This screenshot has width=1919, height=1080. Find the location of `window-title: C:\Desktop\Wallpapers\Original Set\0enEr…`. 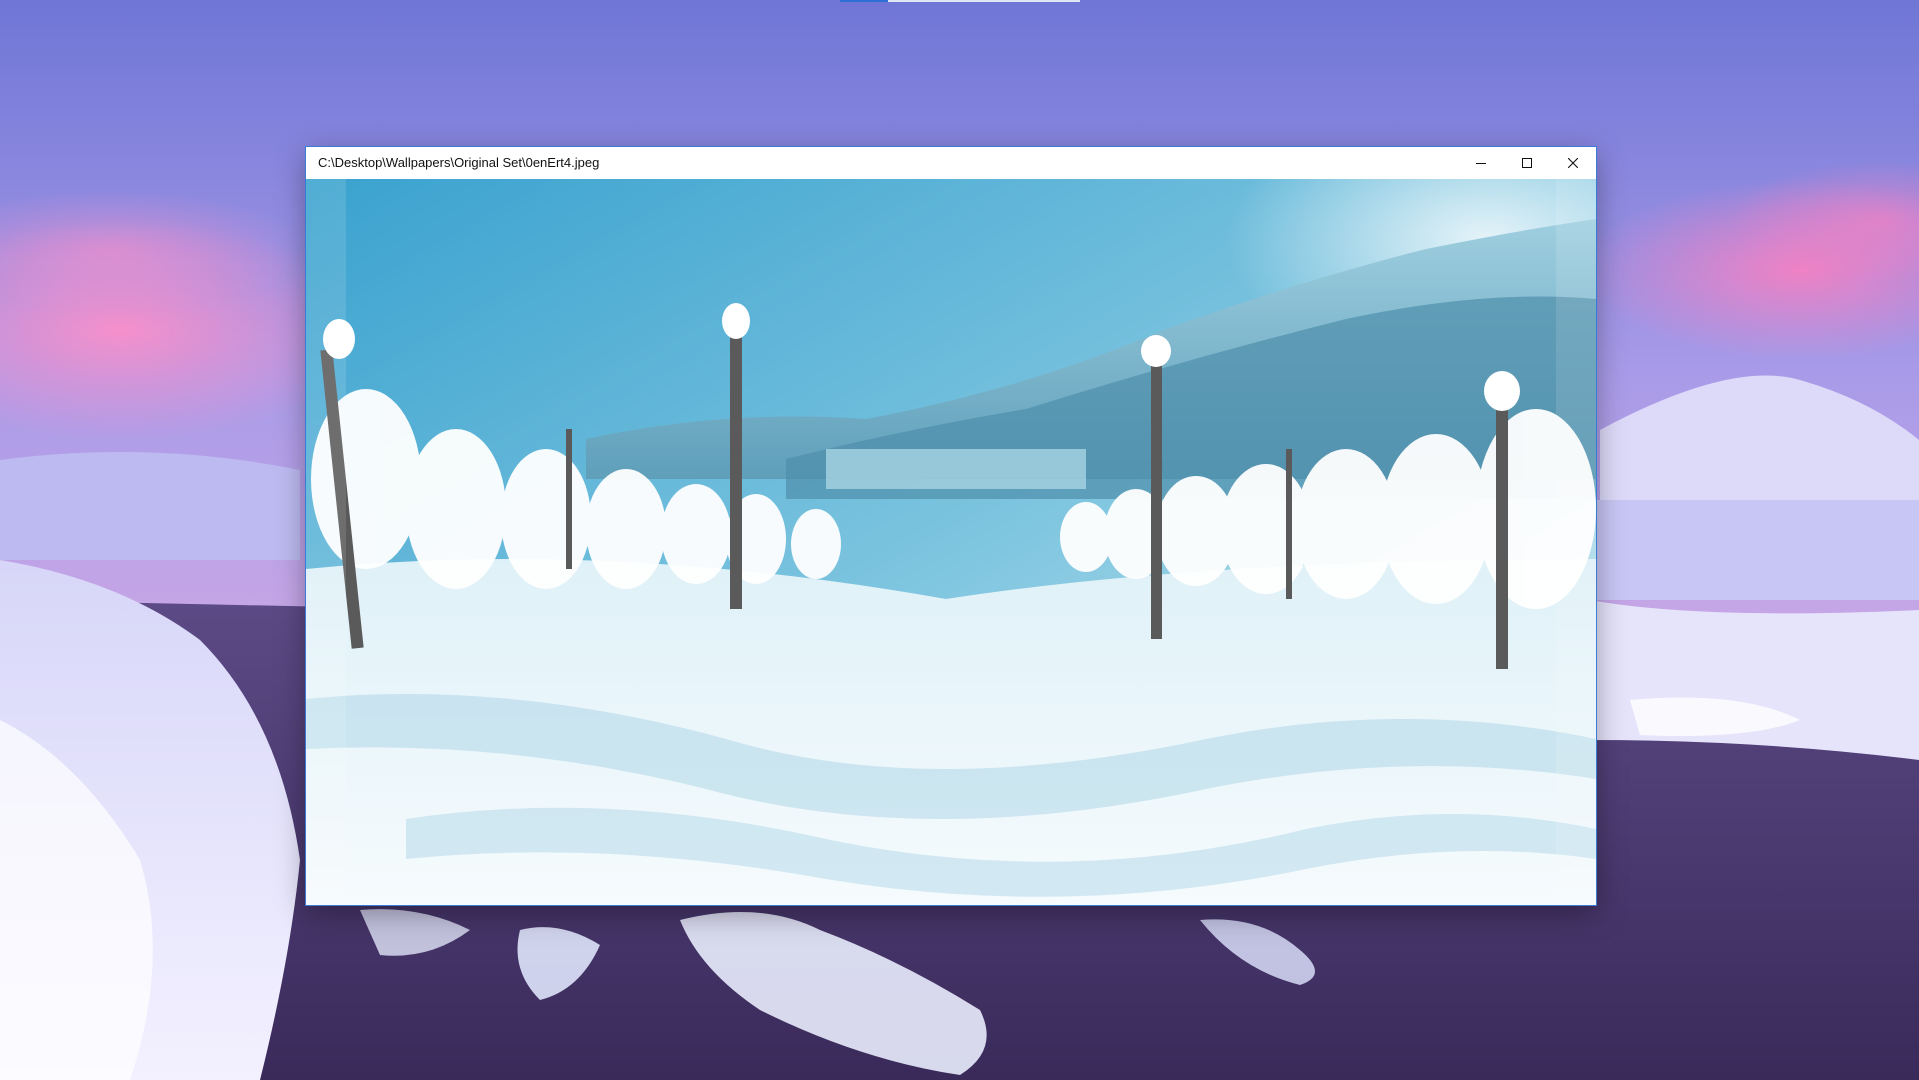

window-title: C:\Desktop\Wallpapers\Original Set\0enEr… is located at coordinates (459, 162).